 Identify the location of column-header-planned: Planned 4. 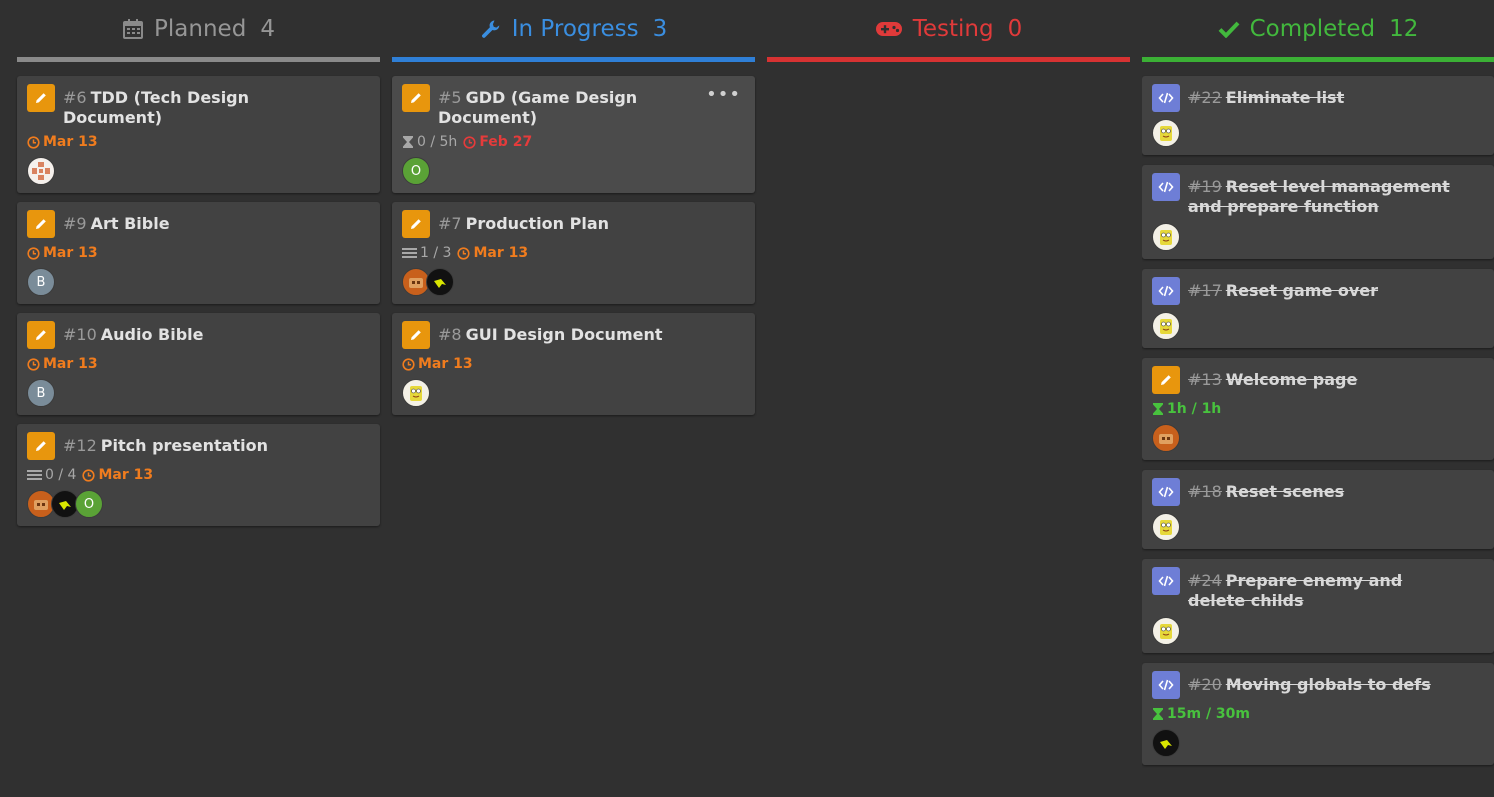
(198, 28).